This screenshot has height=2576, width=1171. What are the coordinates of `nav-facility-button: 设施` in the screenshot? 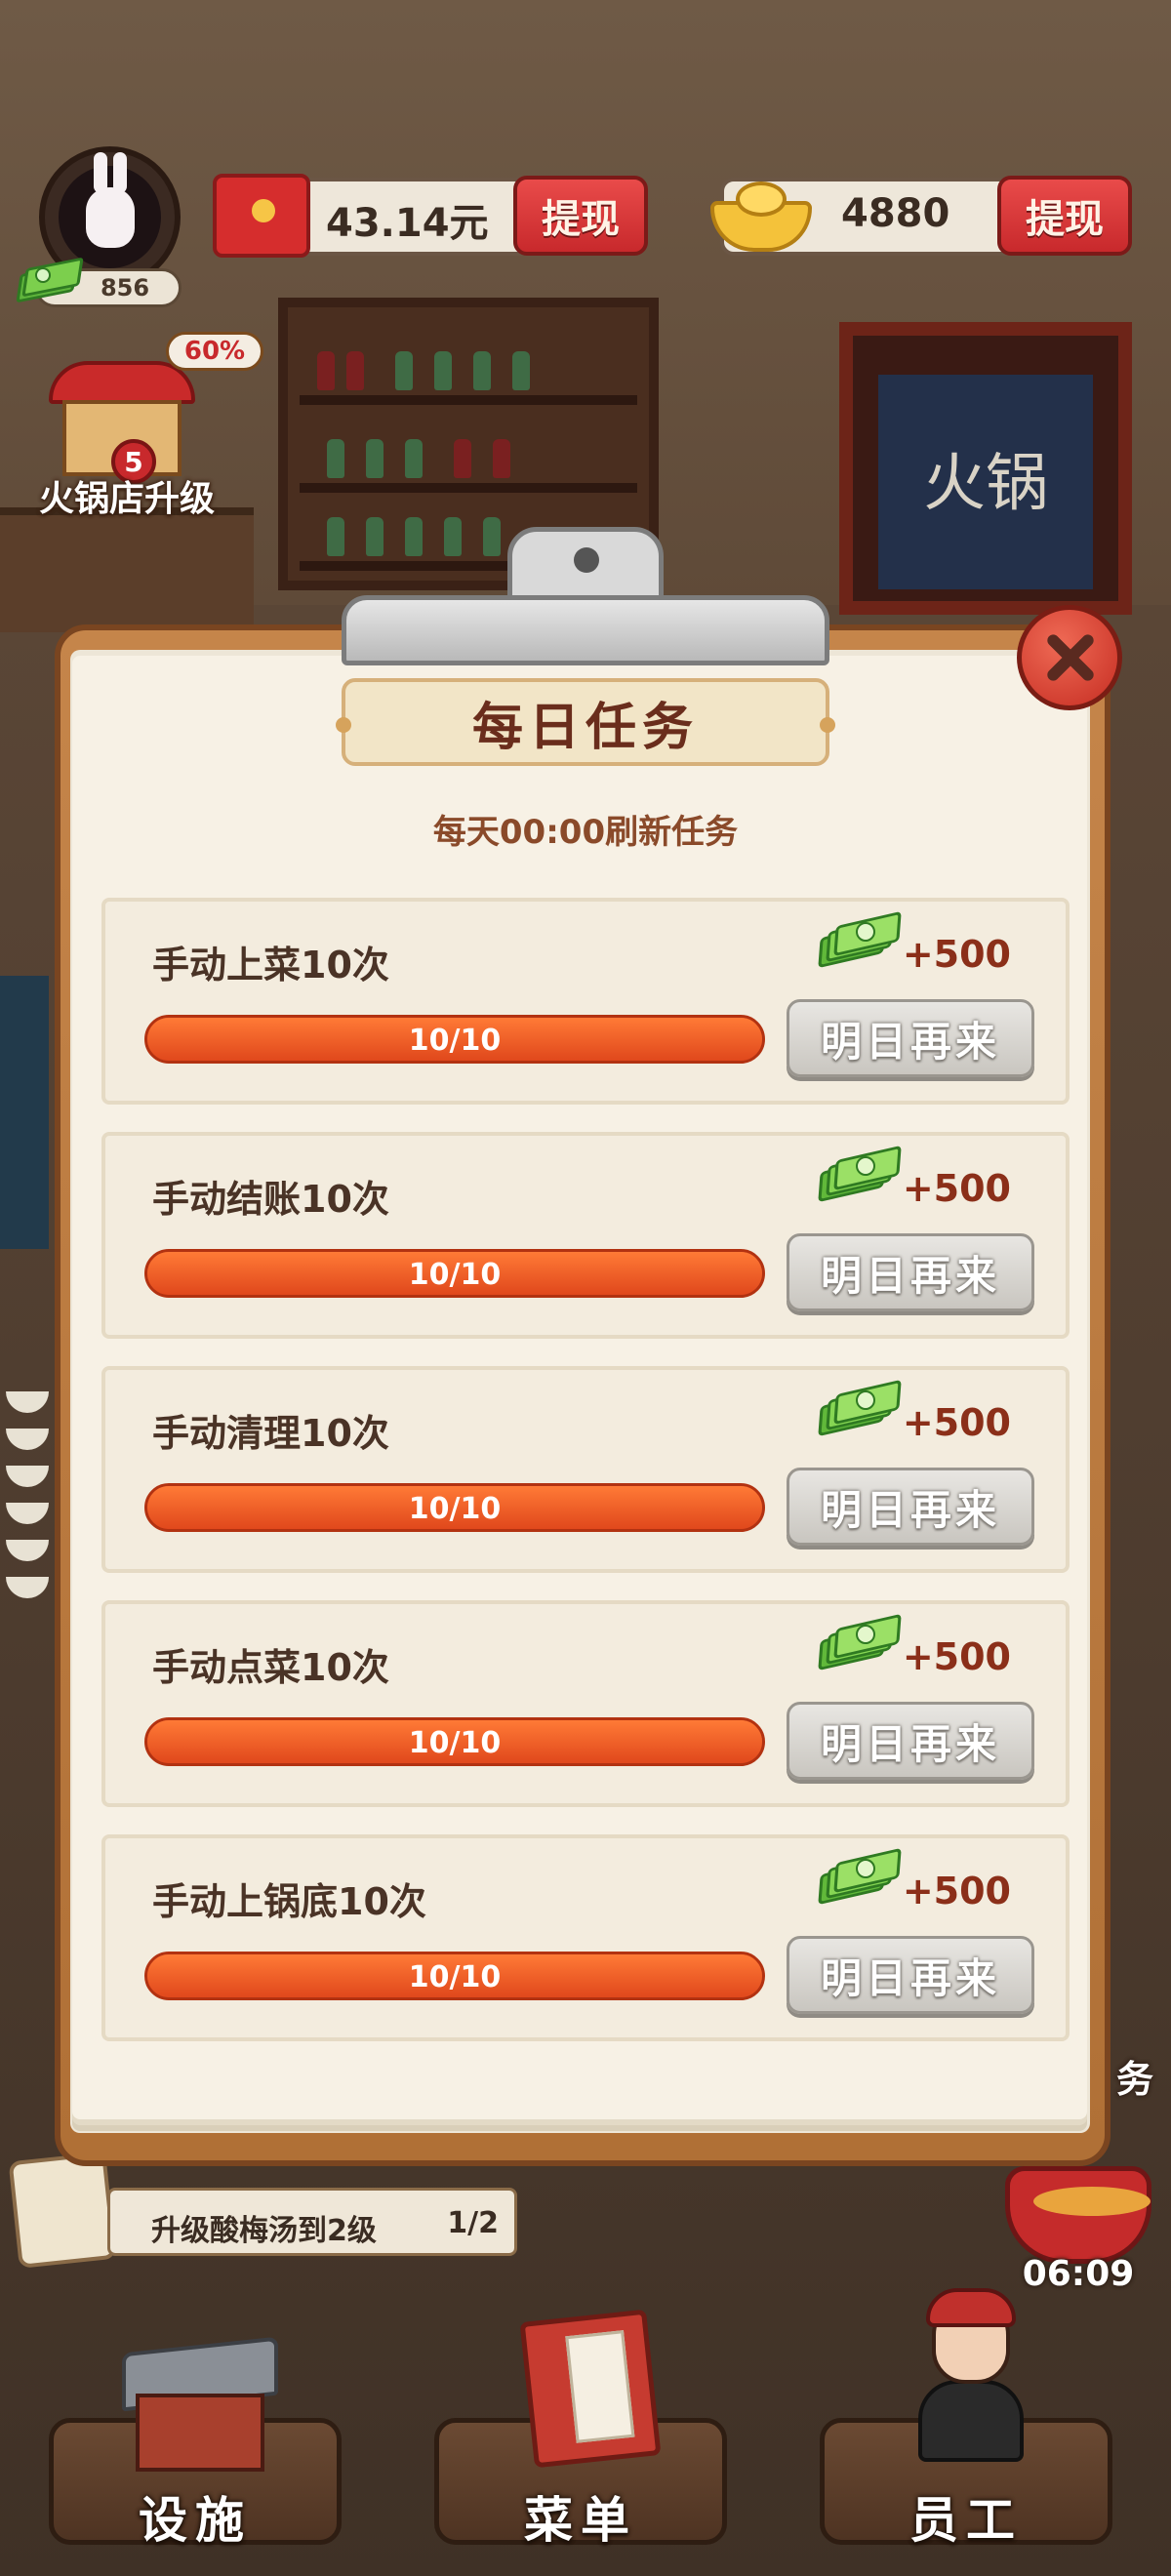 It's located at (195, 2442).